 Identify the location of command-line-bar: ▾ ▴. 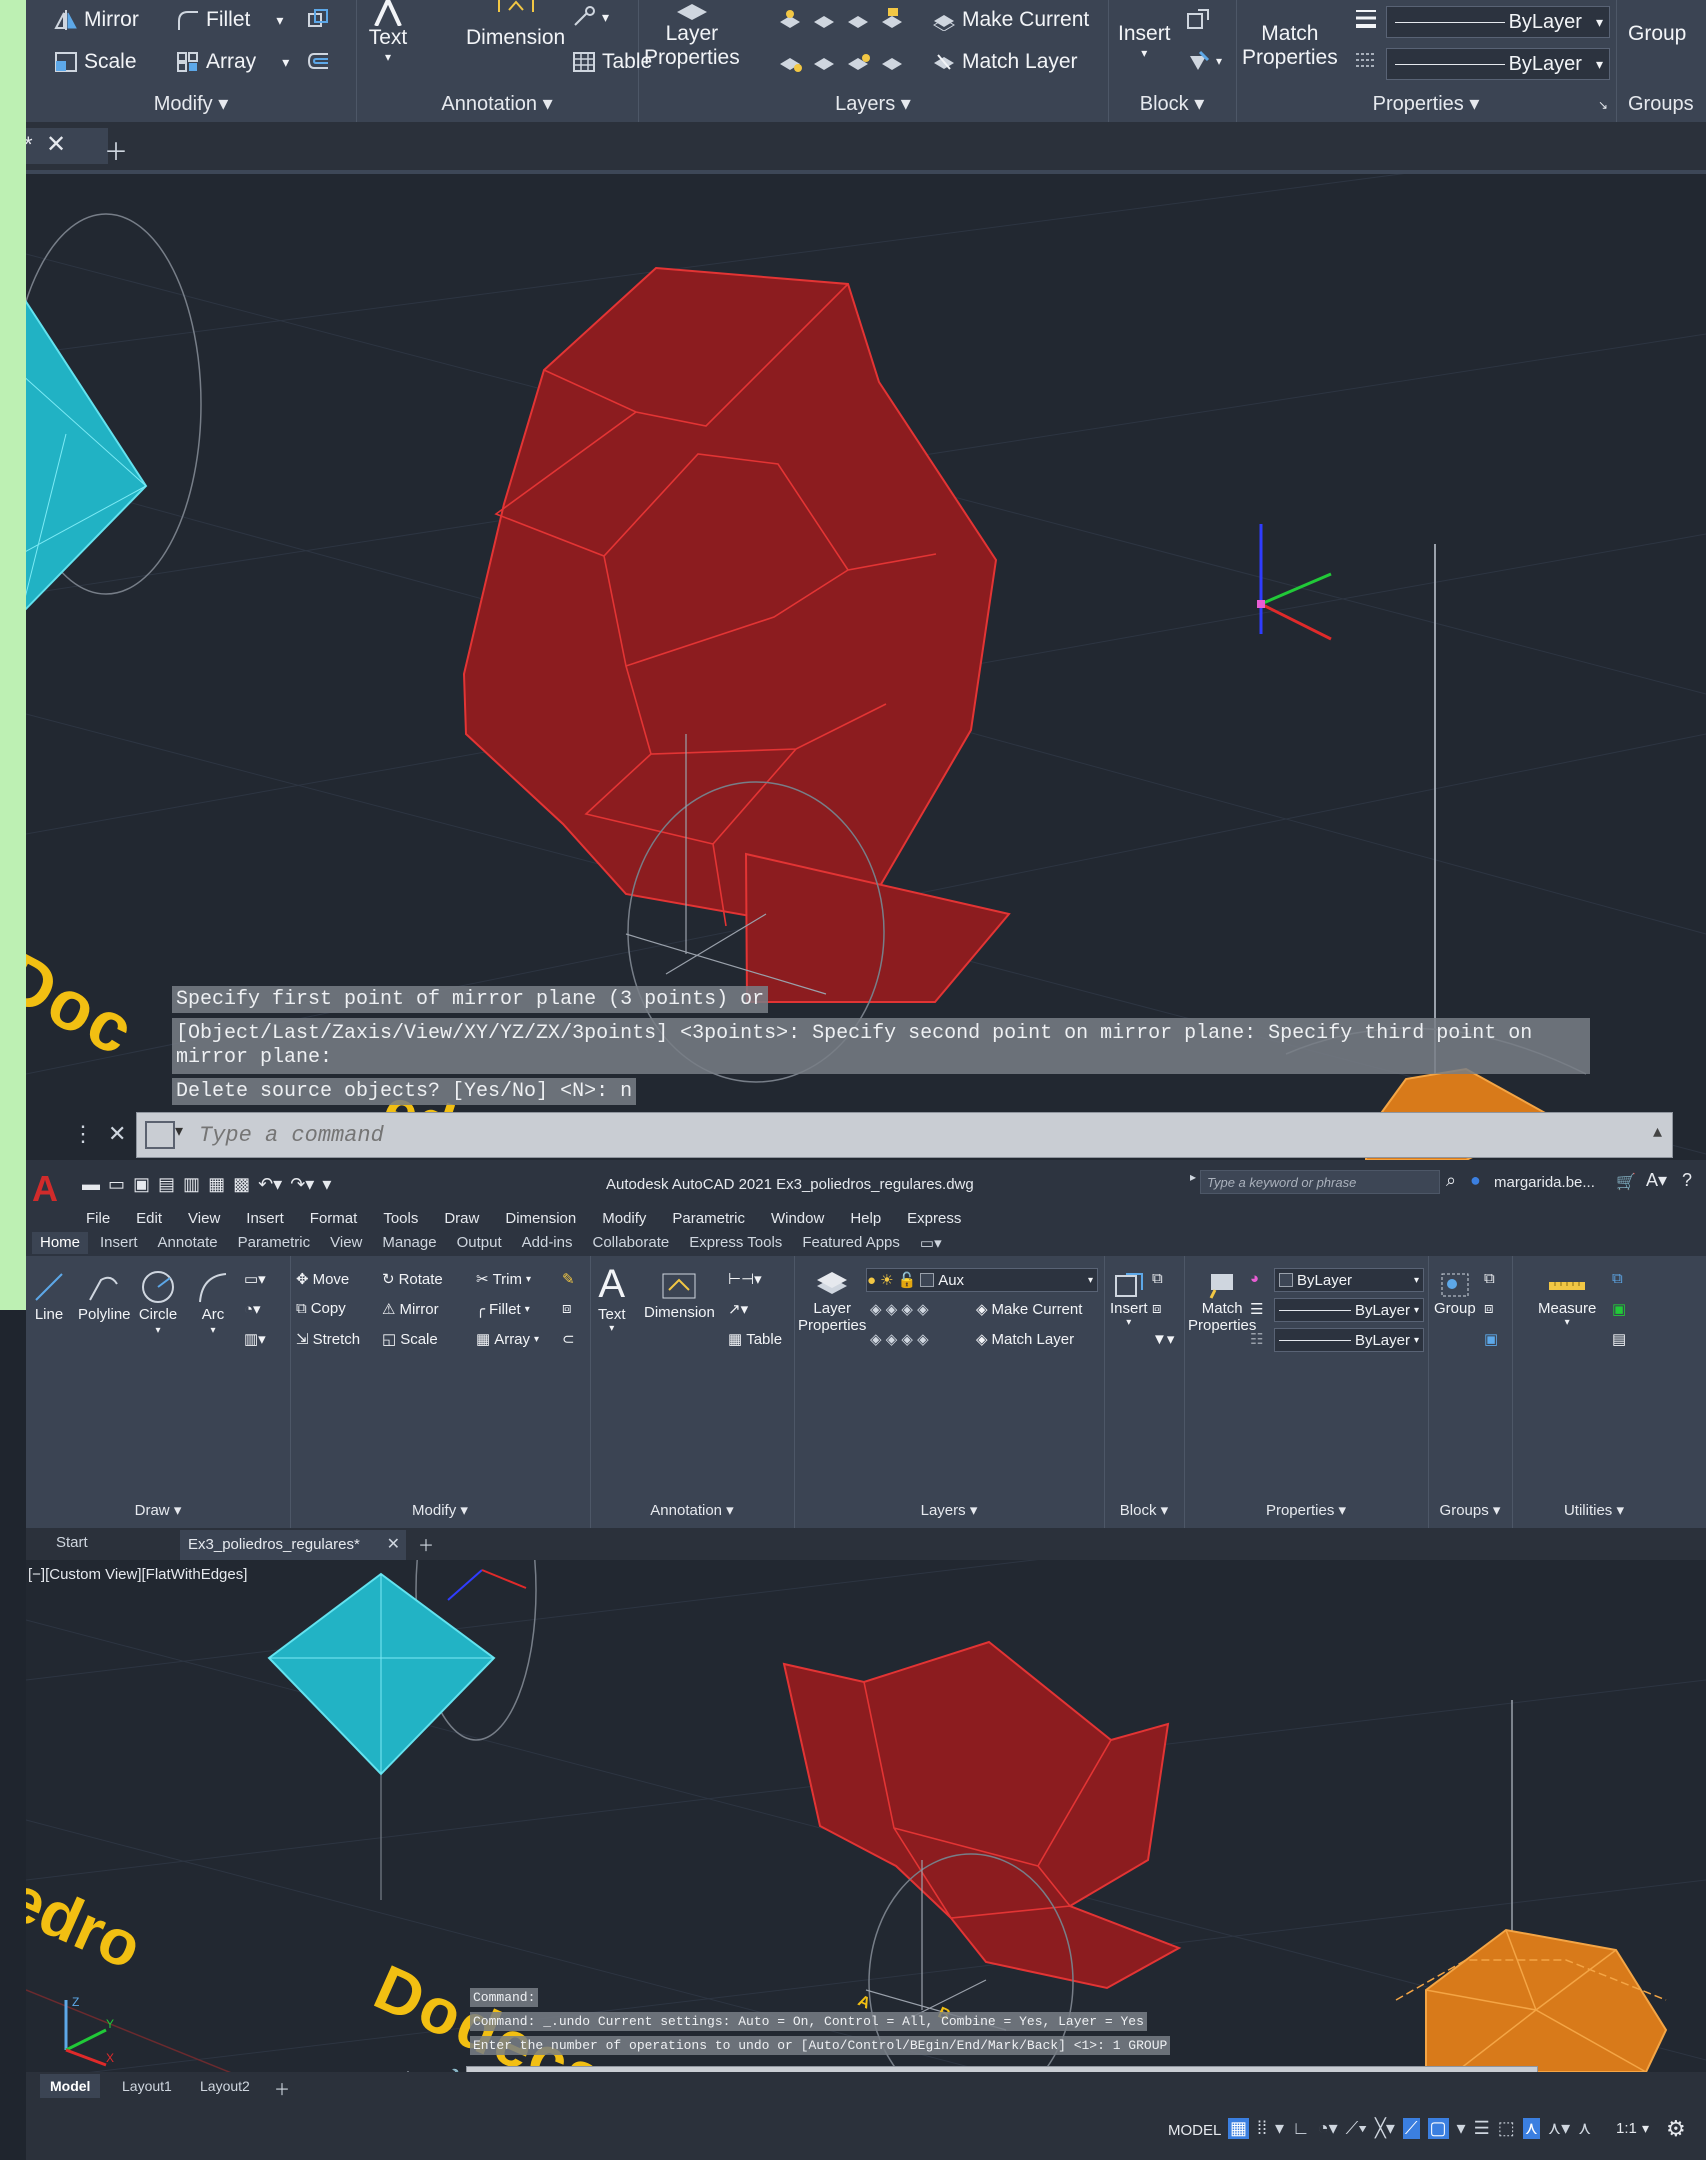
(904, 1135).